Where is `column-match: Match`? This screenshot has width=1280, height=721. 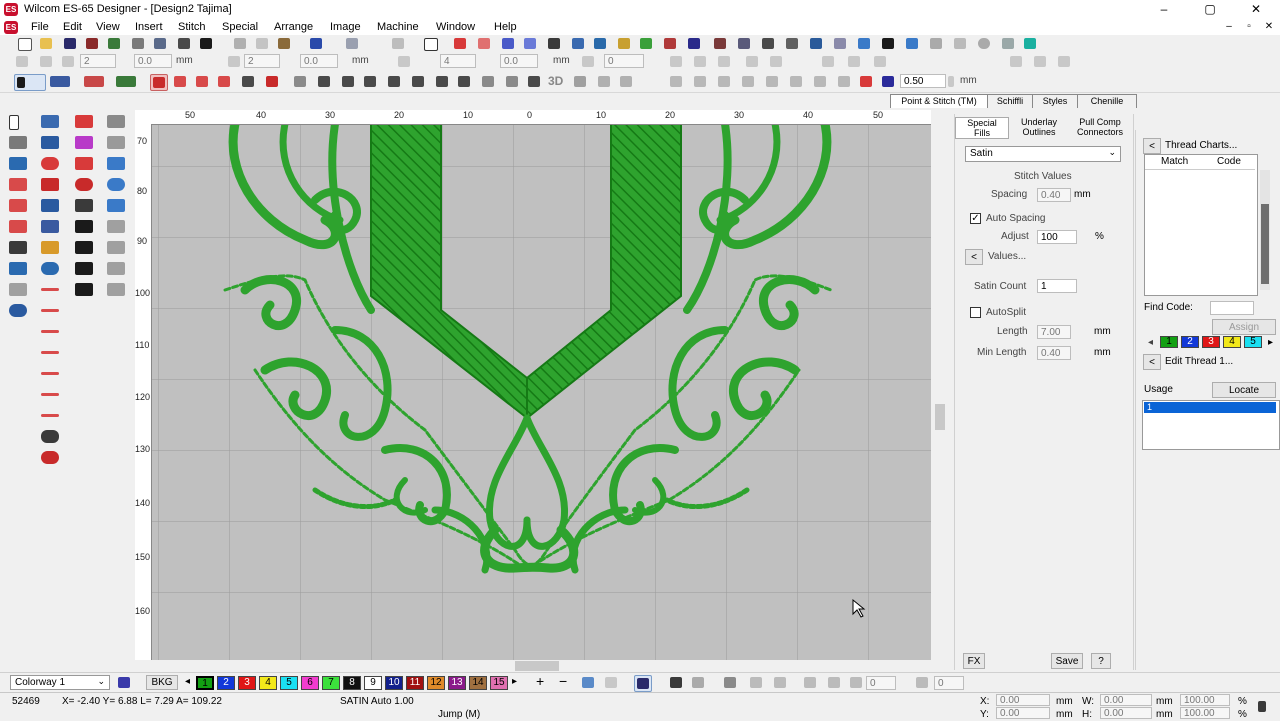
column-match: Match is located at coordinates (1174, 161).